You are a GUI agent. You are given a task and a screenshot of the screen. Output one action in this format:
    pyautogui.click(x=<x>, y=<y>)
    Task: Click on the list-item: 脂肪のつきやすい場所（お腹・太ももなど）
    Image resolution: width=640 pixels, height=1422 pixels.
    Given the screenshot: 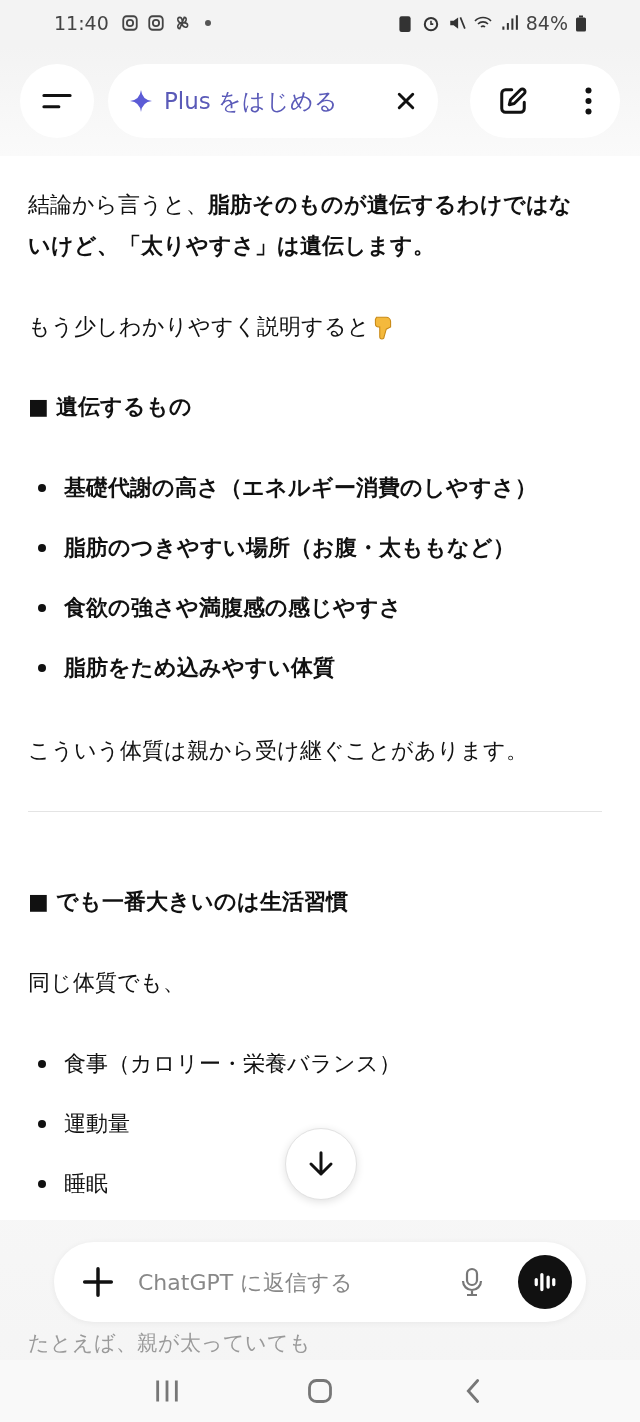 What is the action you would take?
    pyautogui.click(x=289, y=548)
    